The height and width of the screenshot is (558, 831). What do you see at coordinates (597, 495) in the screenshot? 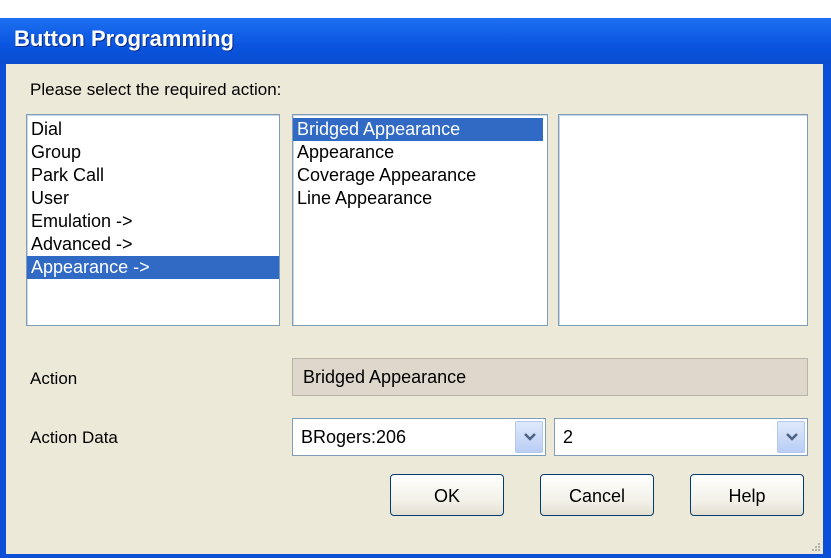
I see `cancel-button: Cancel` at bounding box center [597, 495].